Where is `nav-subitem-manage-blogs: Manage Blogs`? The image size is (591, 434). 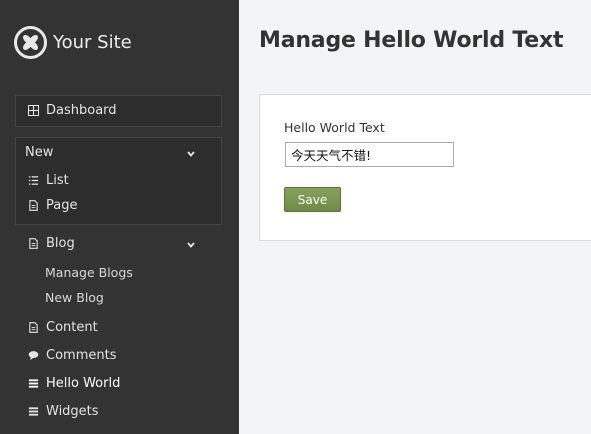 nav-subitem-manage-blogs: Manage Blogs is located at coordinates (89, 272).